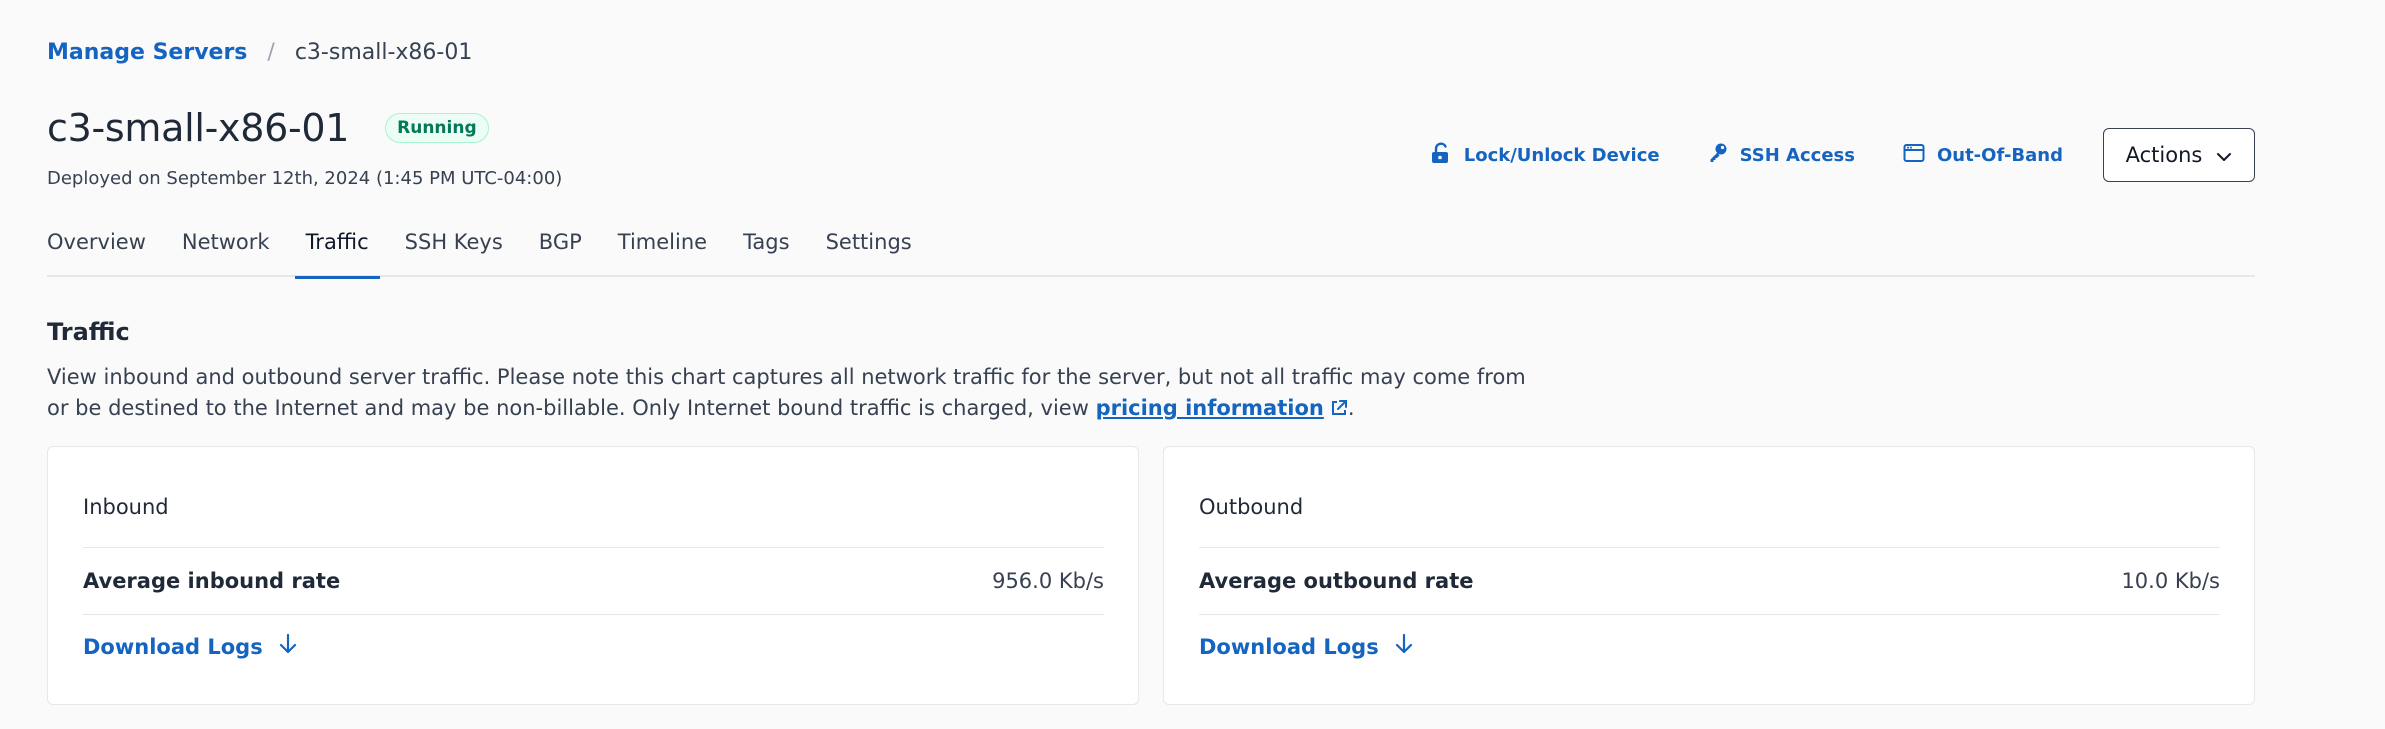 The width and height of the screenshot is (2385, 729). Describe the element at coordinates (226, 251) in the screenshot. I see `tab-network: Network` at that location.